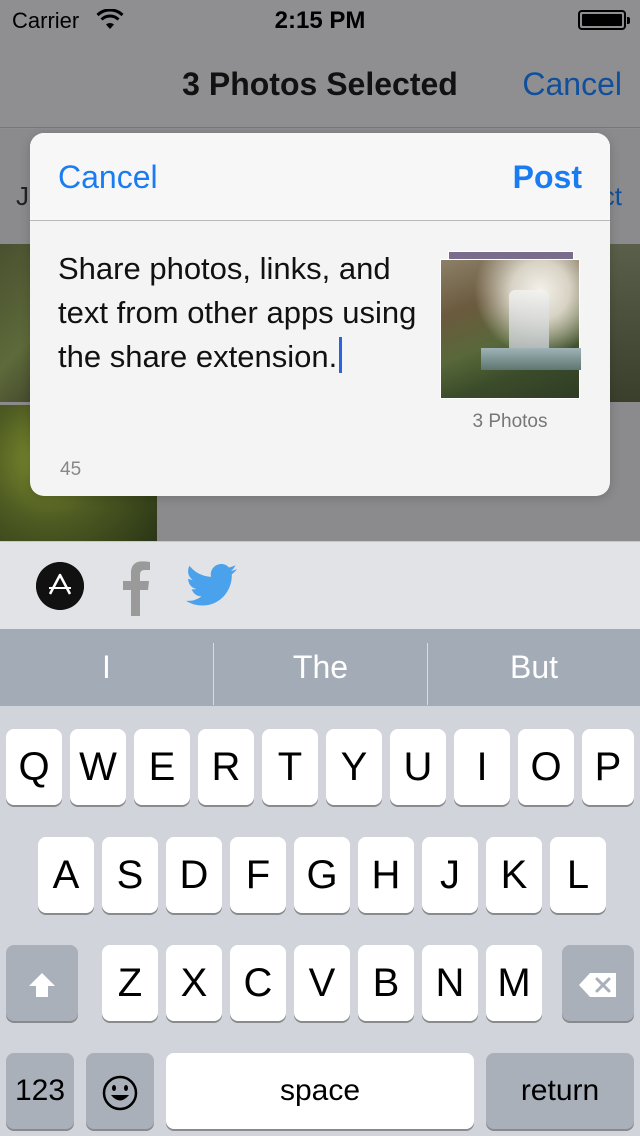 This screenshot has width=640, height=1136. What do you see at coordinates (212, 586) in the screenshot?
I see `twitter-icon` at bounding box center [212, 586].